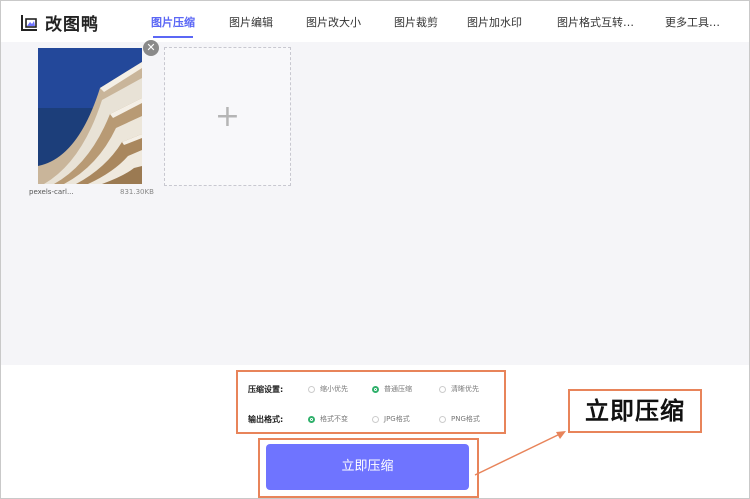 This screenshot has height=499, width=750. What do you see at coordinates (333, 22) in the screenshot?
I see `nav-image-resize: 图片改大小` at bounding box center [333, 22].